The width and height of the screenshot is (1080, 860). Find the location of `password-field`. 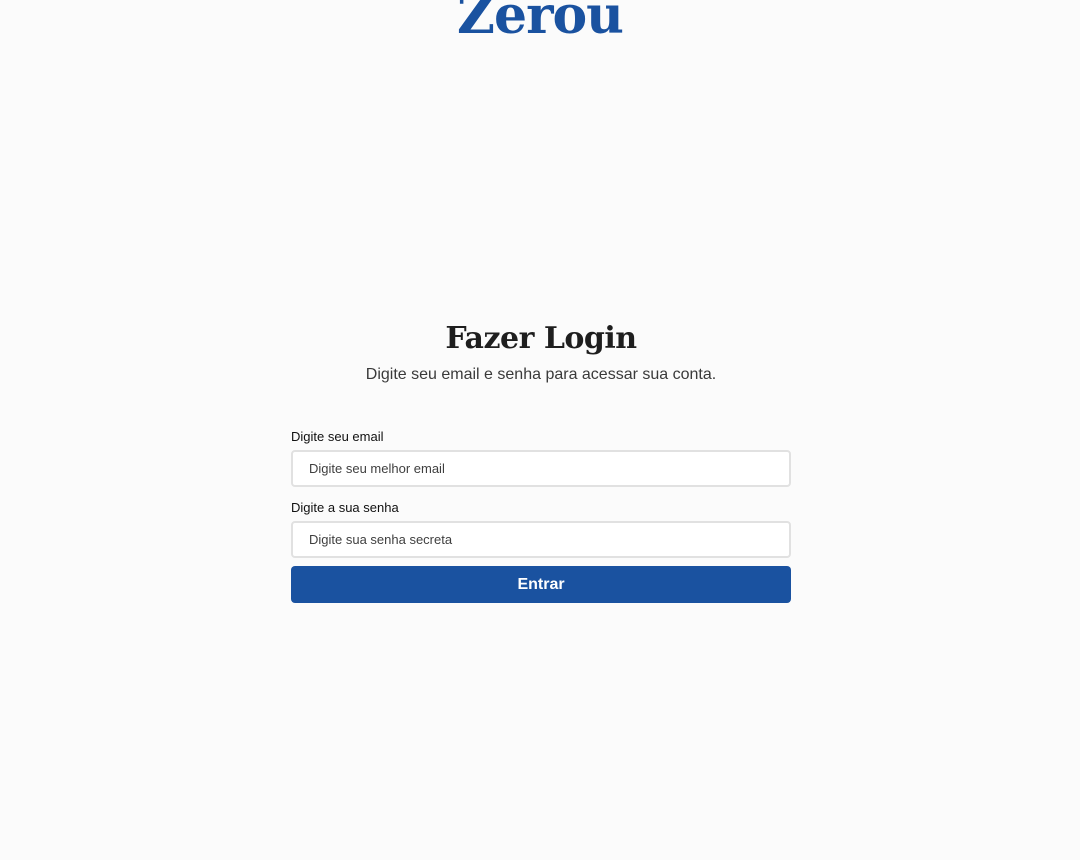

password-field is located at coordinates (541, 539).